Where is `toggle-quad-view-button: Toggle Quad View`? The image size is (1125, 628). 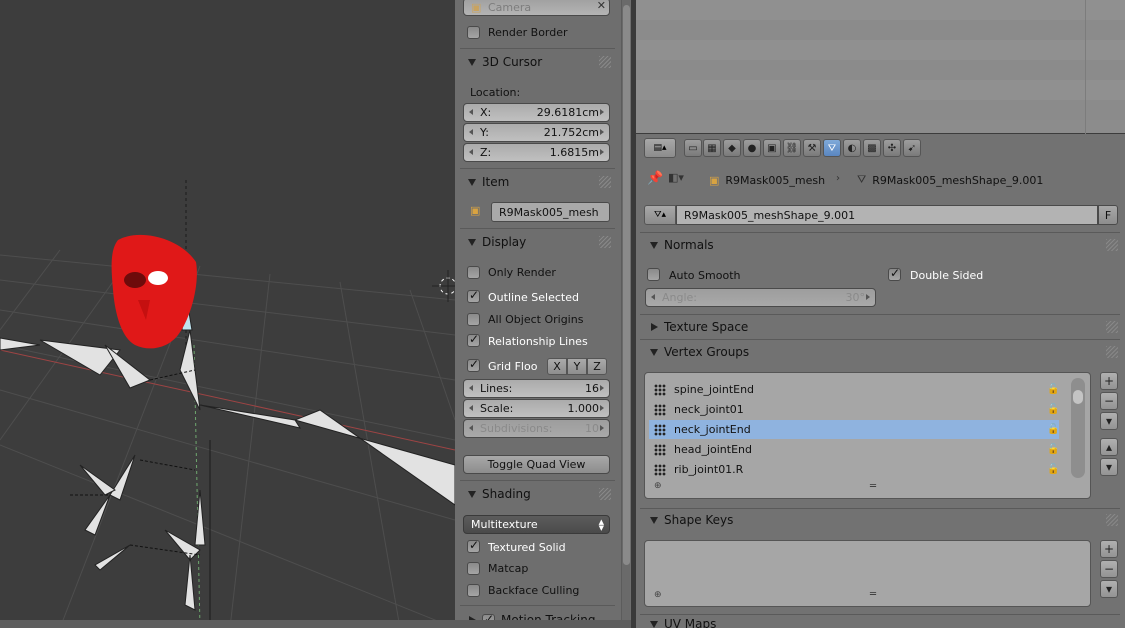 toggle-quad-view-button: Toggle Quad View is located at coordinates (536, 464).